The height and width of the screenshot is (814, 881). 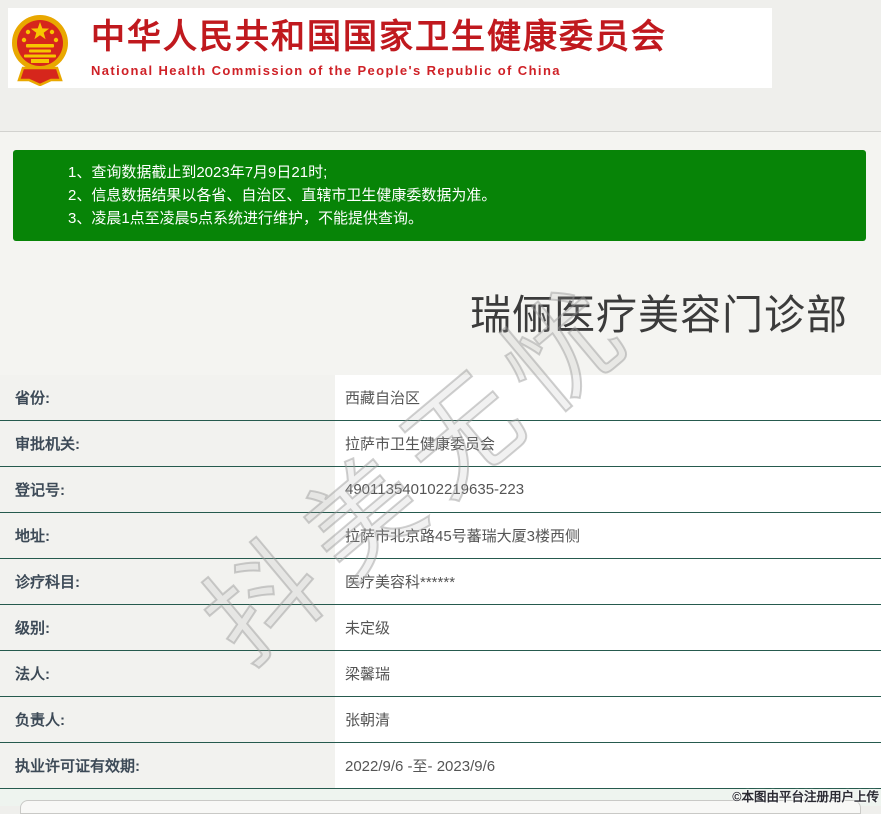 I want to click on image-upload-watermark: ©本图由平台注册用户上传, so click(x=805, y=797).